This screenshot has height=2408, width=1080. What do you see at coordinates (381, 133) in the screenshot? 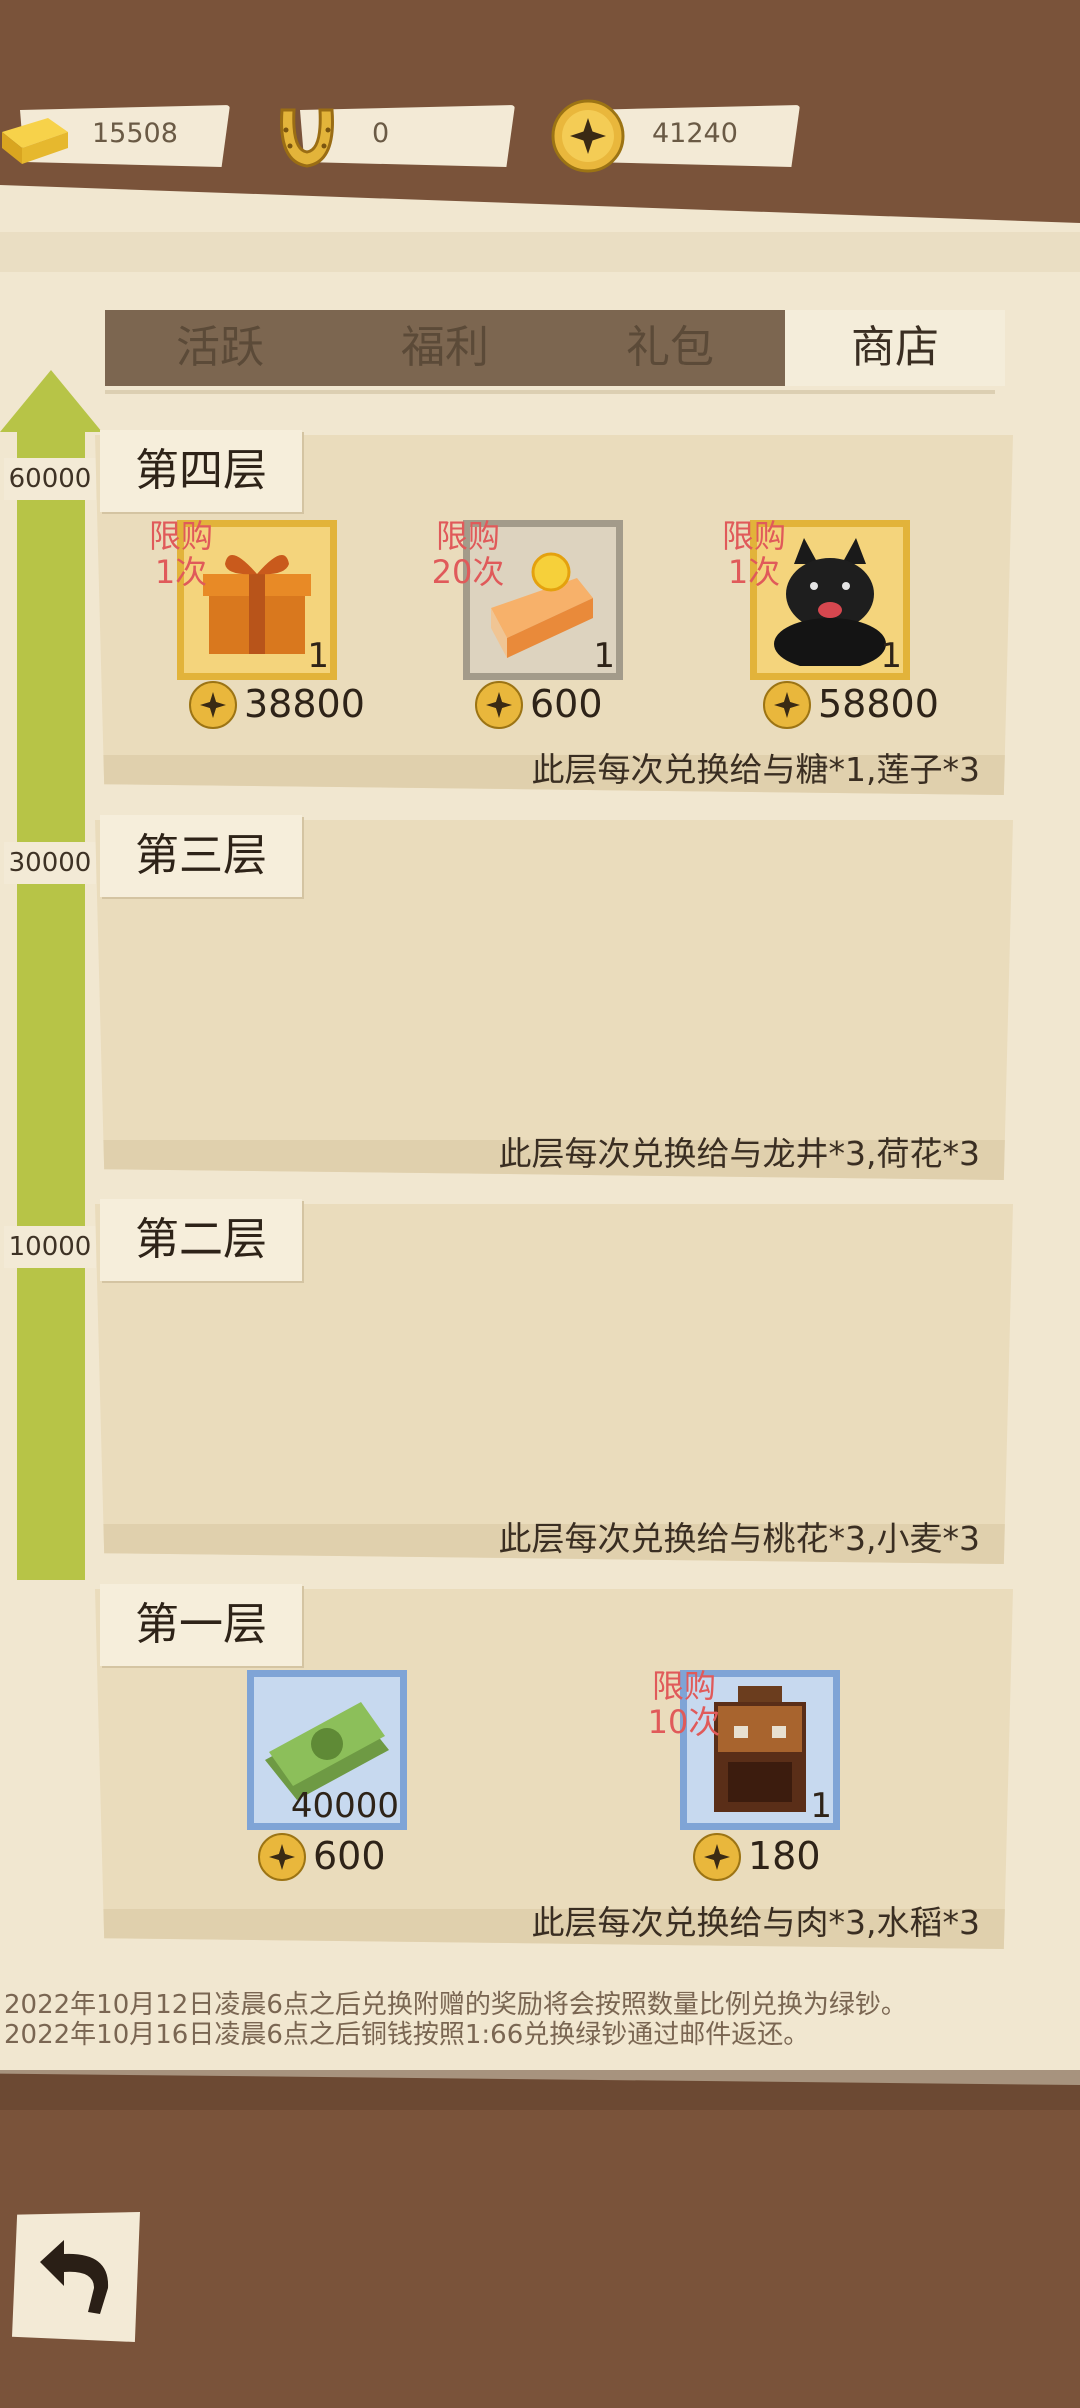
I see `horseshoe-amount: 0` at bounding box center [381, 133].